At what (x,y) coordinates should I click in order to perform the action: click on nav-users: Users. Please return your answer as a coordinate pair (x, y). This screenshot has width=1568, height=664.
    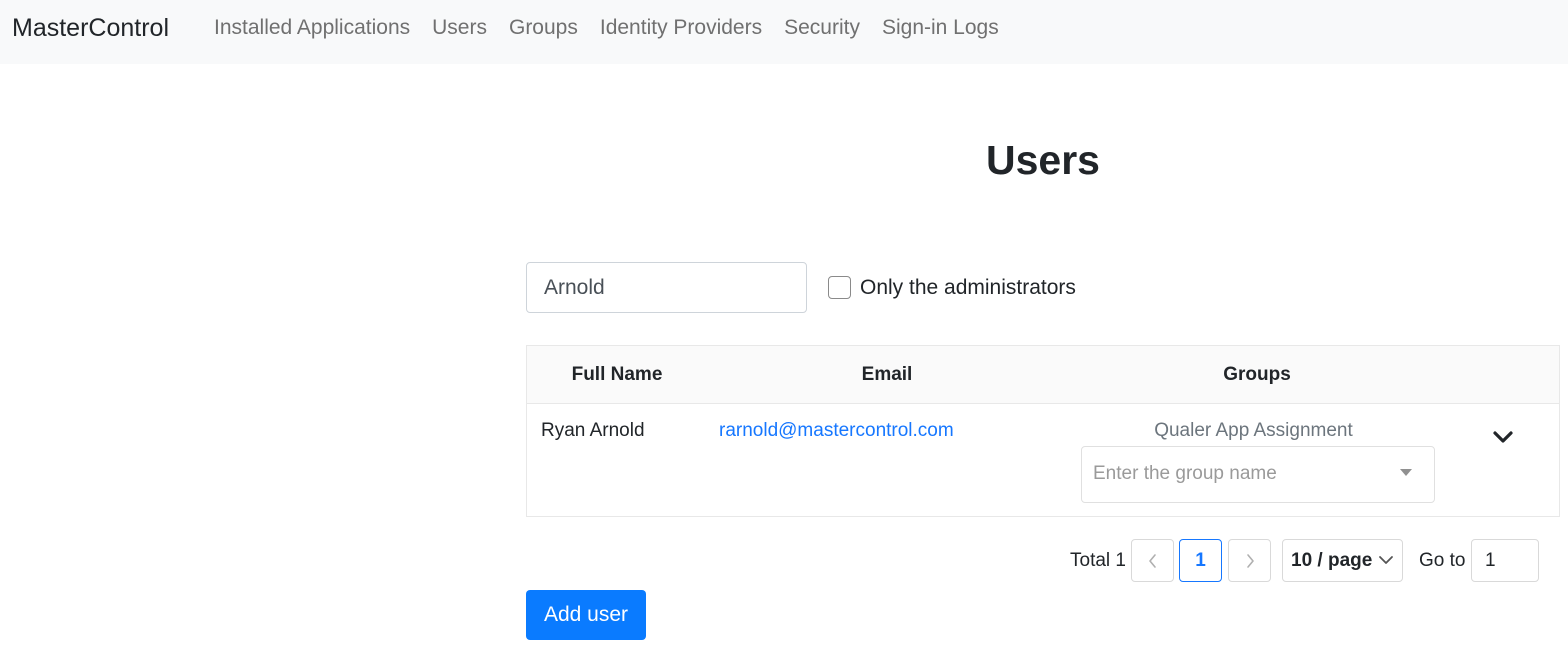
    Looking at the image, I should click on (459, 28).